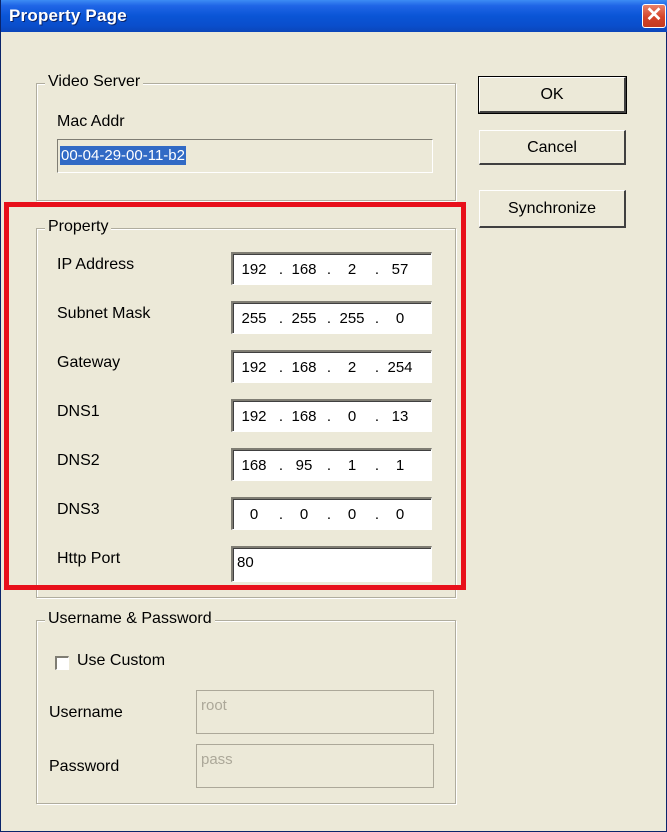  What do you see at coordinates (62, 663) in the screenshot?
I see `use-custom-checkbox` at bounding box center [62, 663].